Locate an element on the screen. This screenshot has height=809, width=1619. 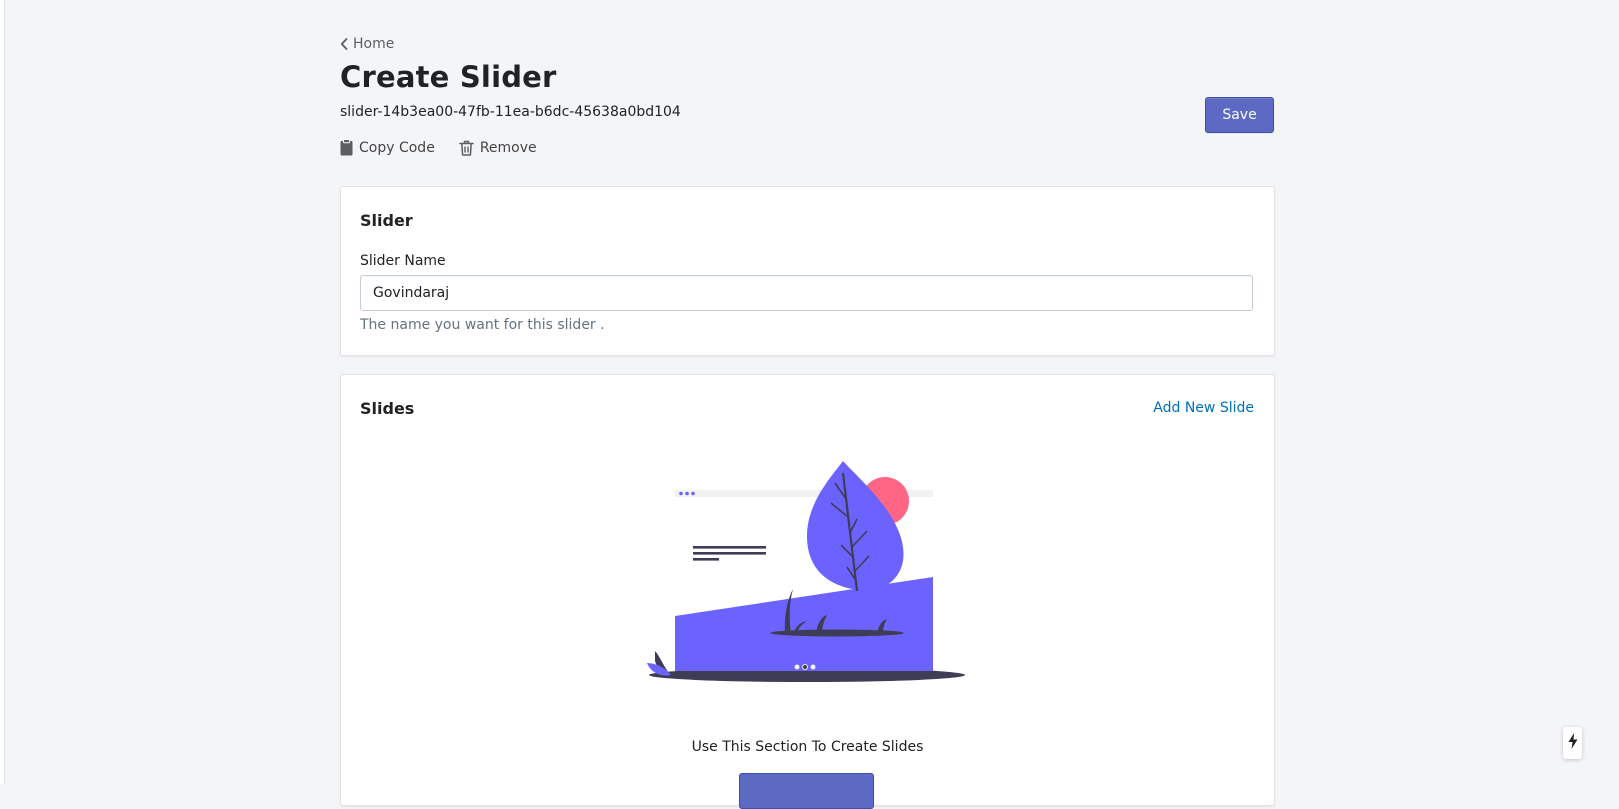
slider-name-label: Slider Name is located at coordinates (403, 261).